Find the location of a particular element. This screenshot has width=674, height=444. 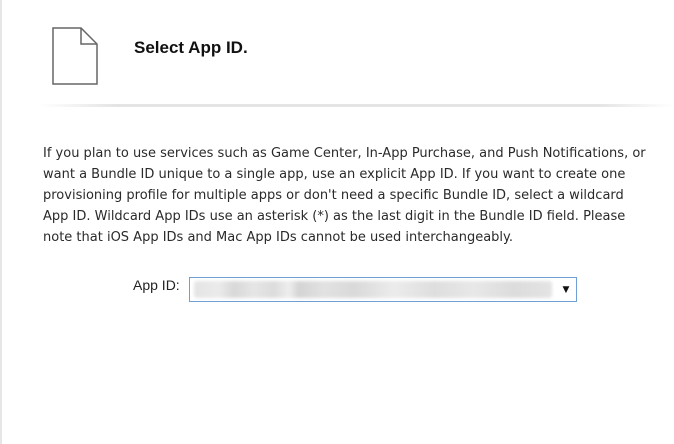

left-border is located at coordinates (1, 222).